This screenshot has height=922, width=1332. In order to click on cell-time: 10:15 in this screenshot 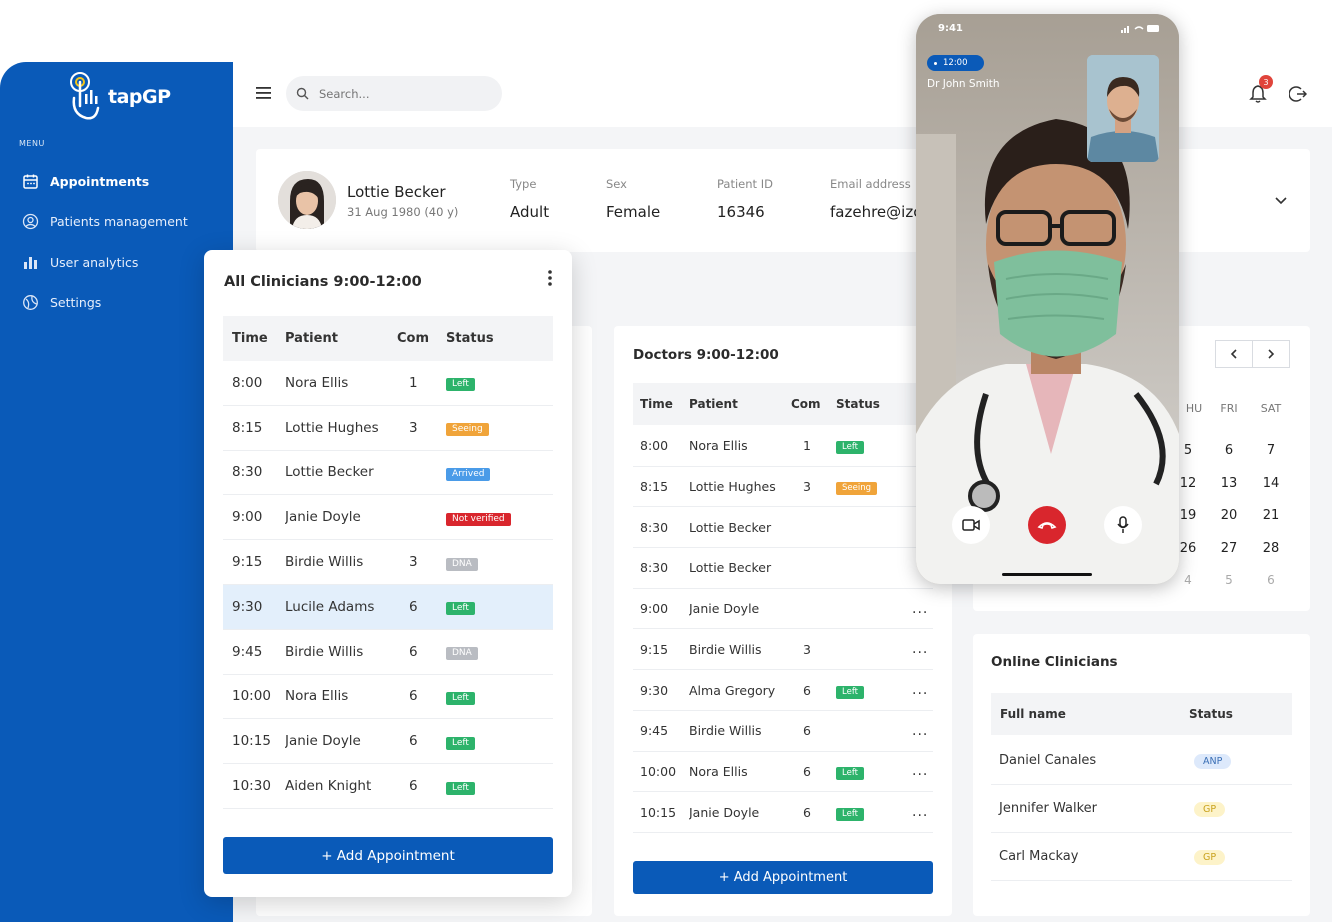, I will do `click(658, 812)`.